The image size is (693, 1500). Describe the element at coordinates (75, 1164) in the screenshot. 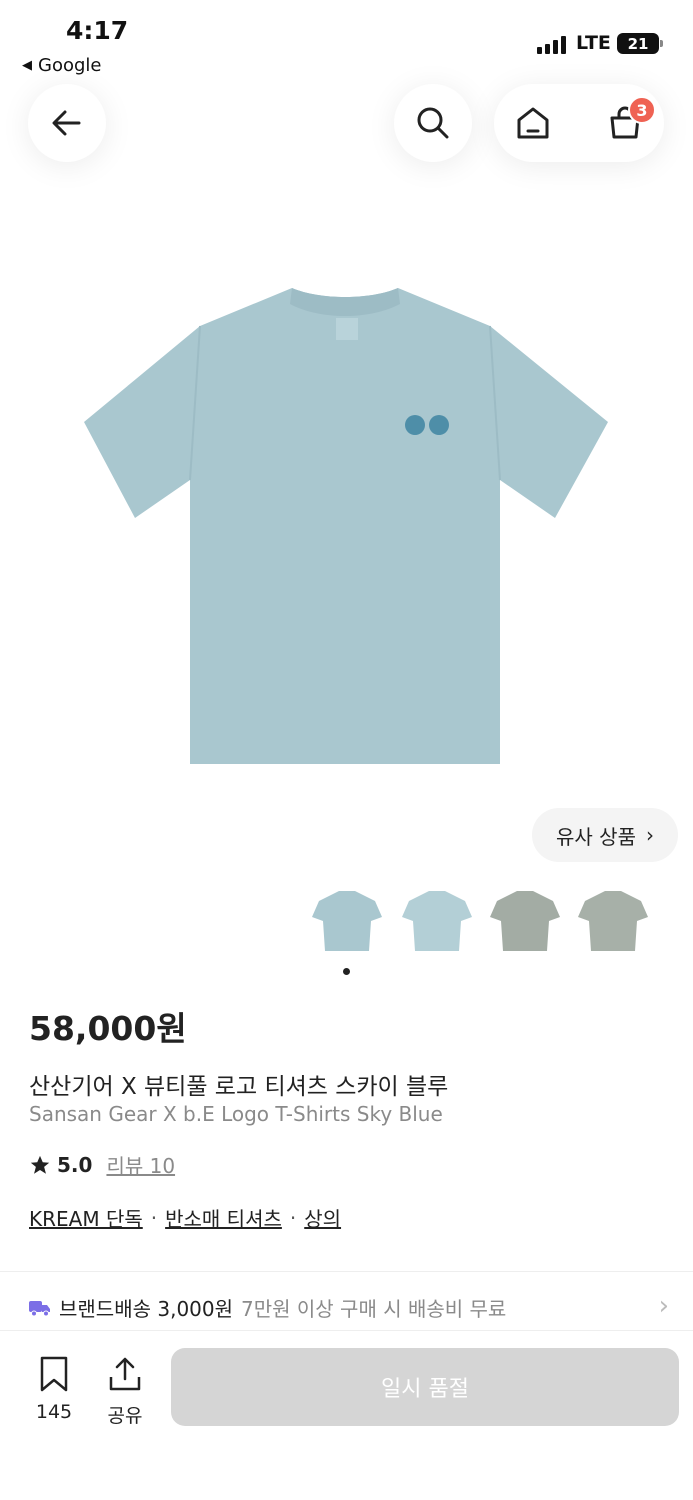

I see `rating-score: 5.0` at that location.